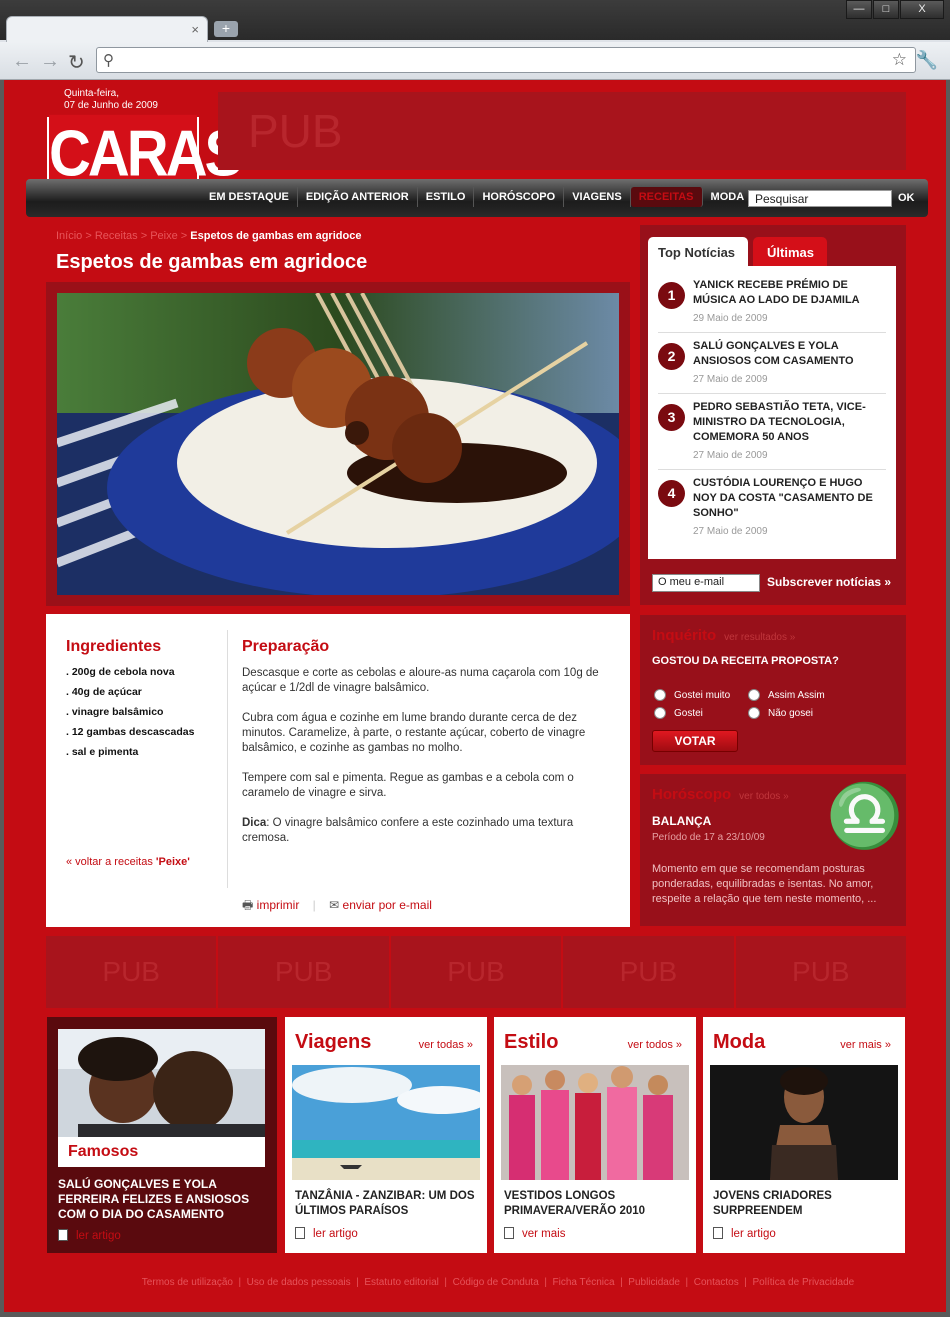 This screenshot has height=1317, width=950. I want to click on new-tab-button: +, so click(226, 29).